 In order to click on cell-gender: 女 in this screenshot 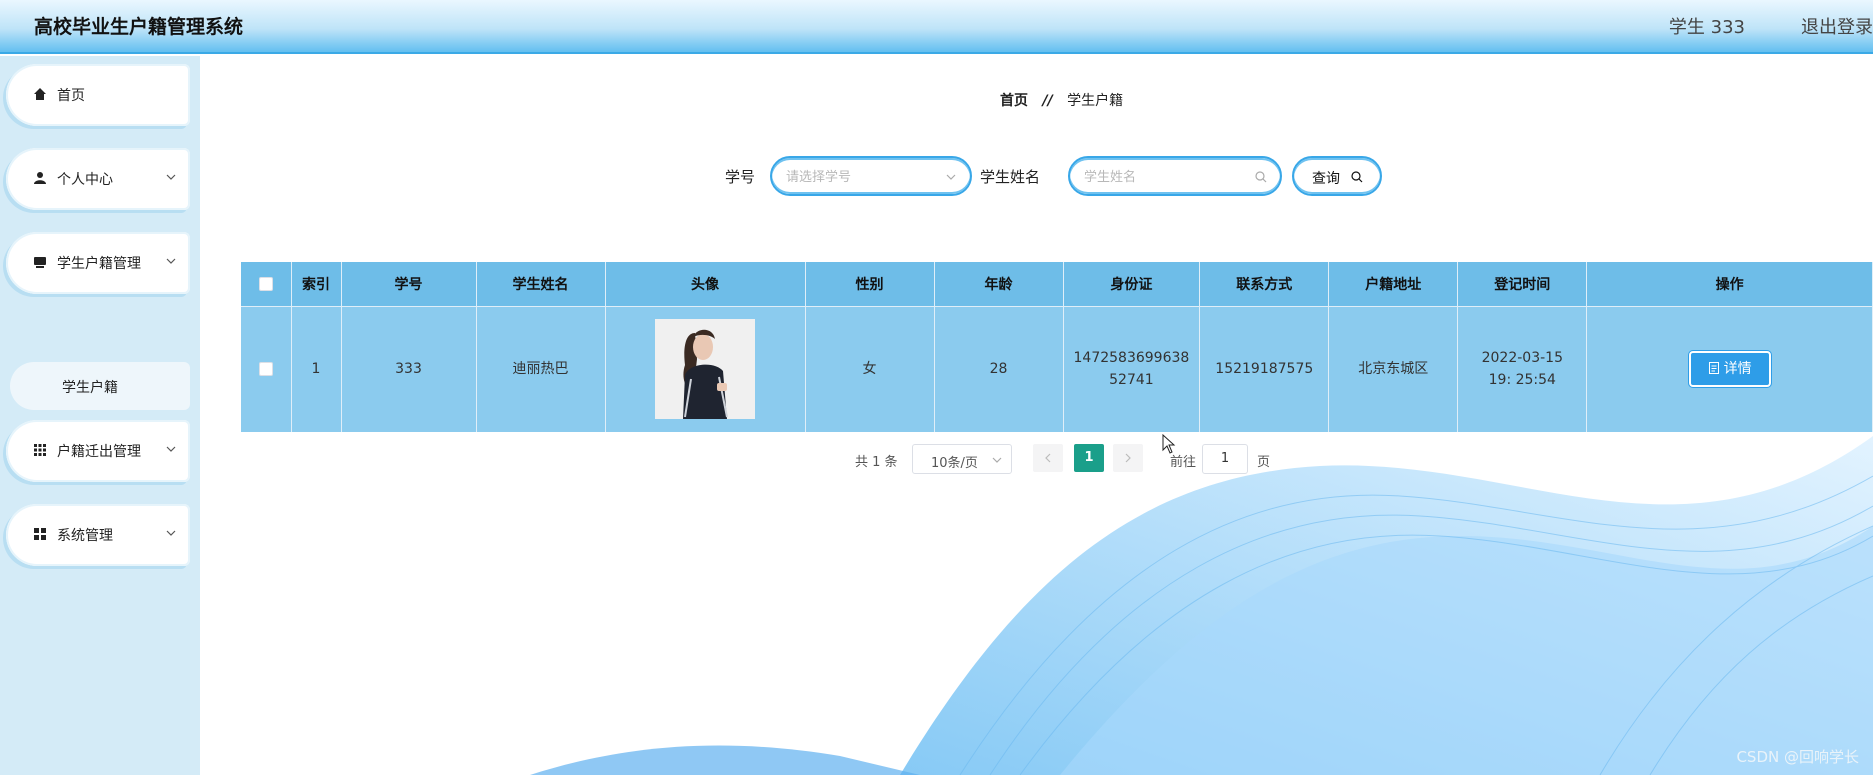, I will do `click(870, 368)`.